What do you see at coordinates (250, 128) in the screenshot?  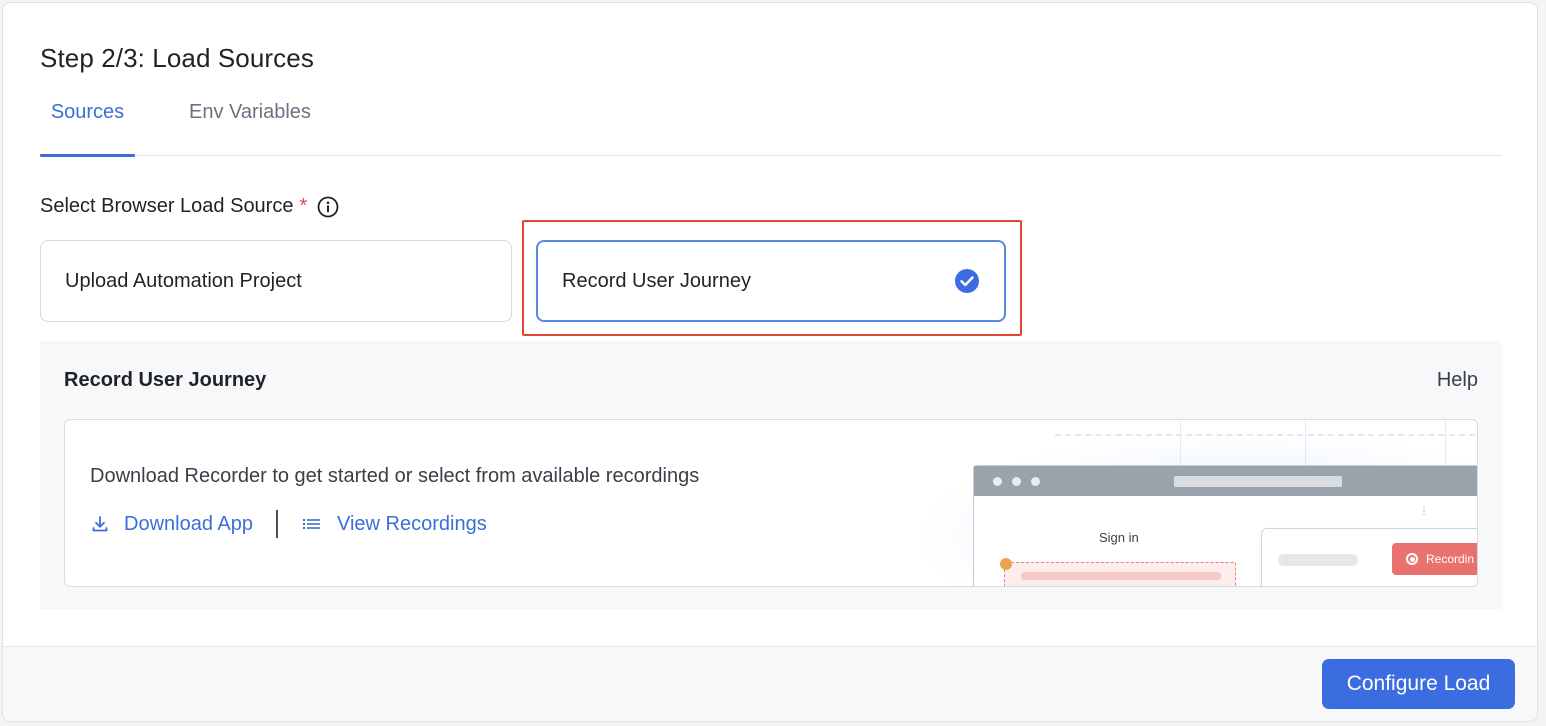 I see `tab-env-variables: Env Variables` at bounding box center [250, 128].